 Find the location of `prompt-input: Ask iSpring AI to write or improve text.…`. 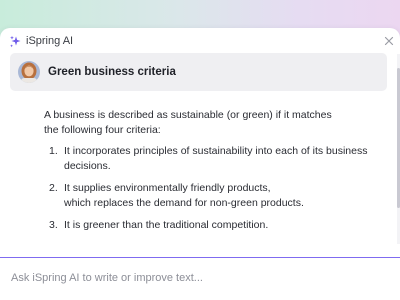

prompt-input: Ask iSpring AI to write or improve text.… is located at coordinates (200, 278).